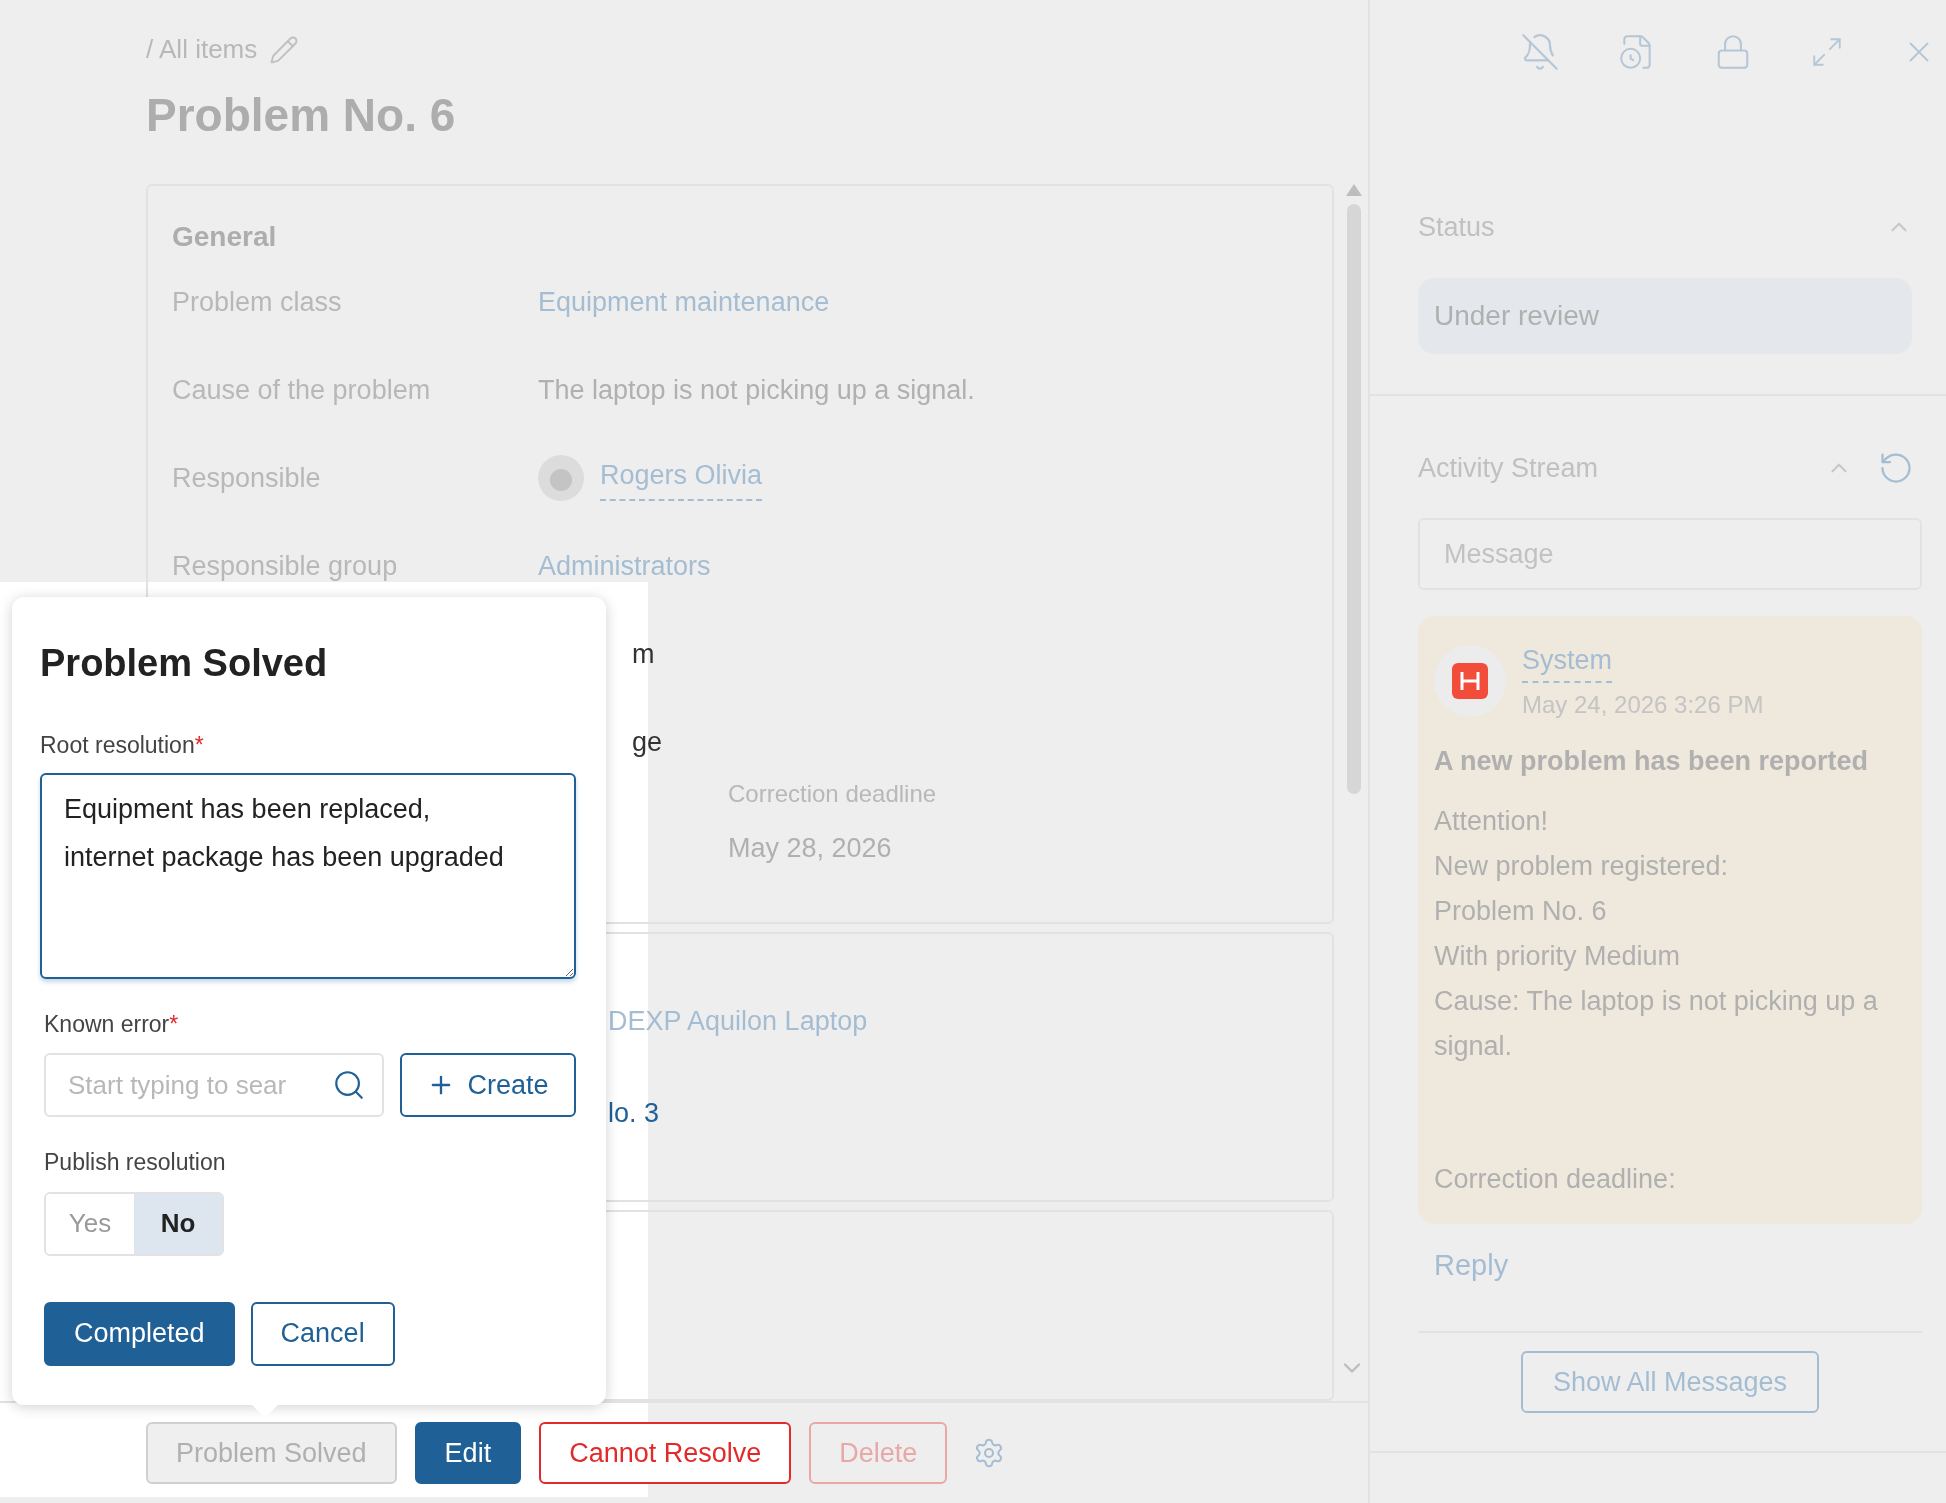  Describe the element at coordinates (665, 1453) in the screenshot. I see `action-button: Cannot Resolve` at that location.